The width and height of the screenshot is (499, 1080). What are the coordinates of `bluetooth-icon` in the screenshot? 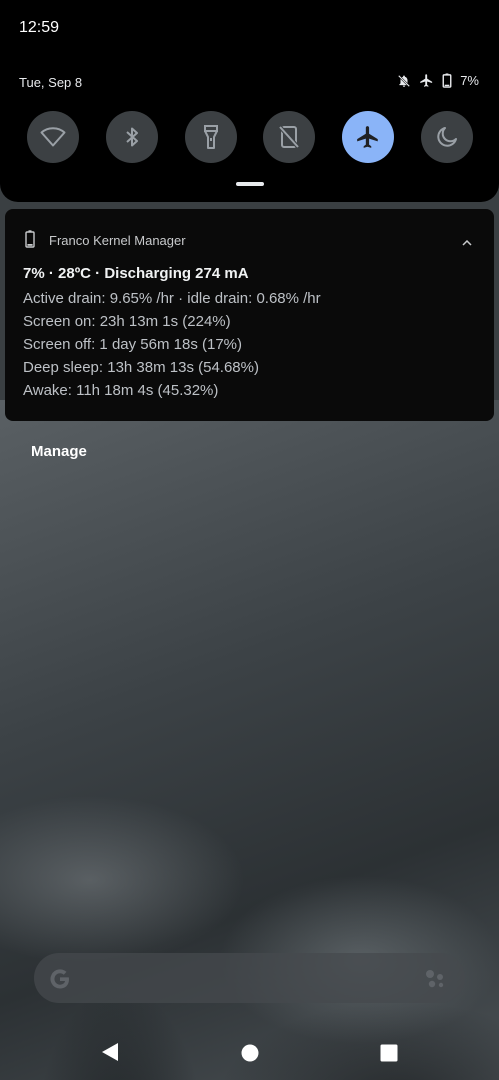 It's located at (132, 137).